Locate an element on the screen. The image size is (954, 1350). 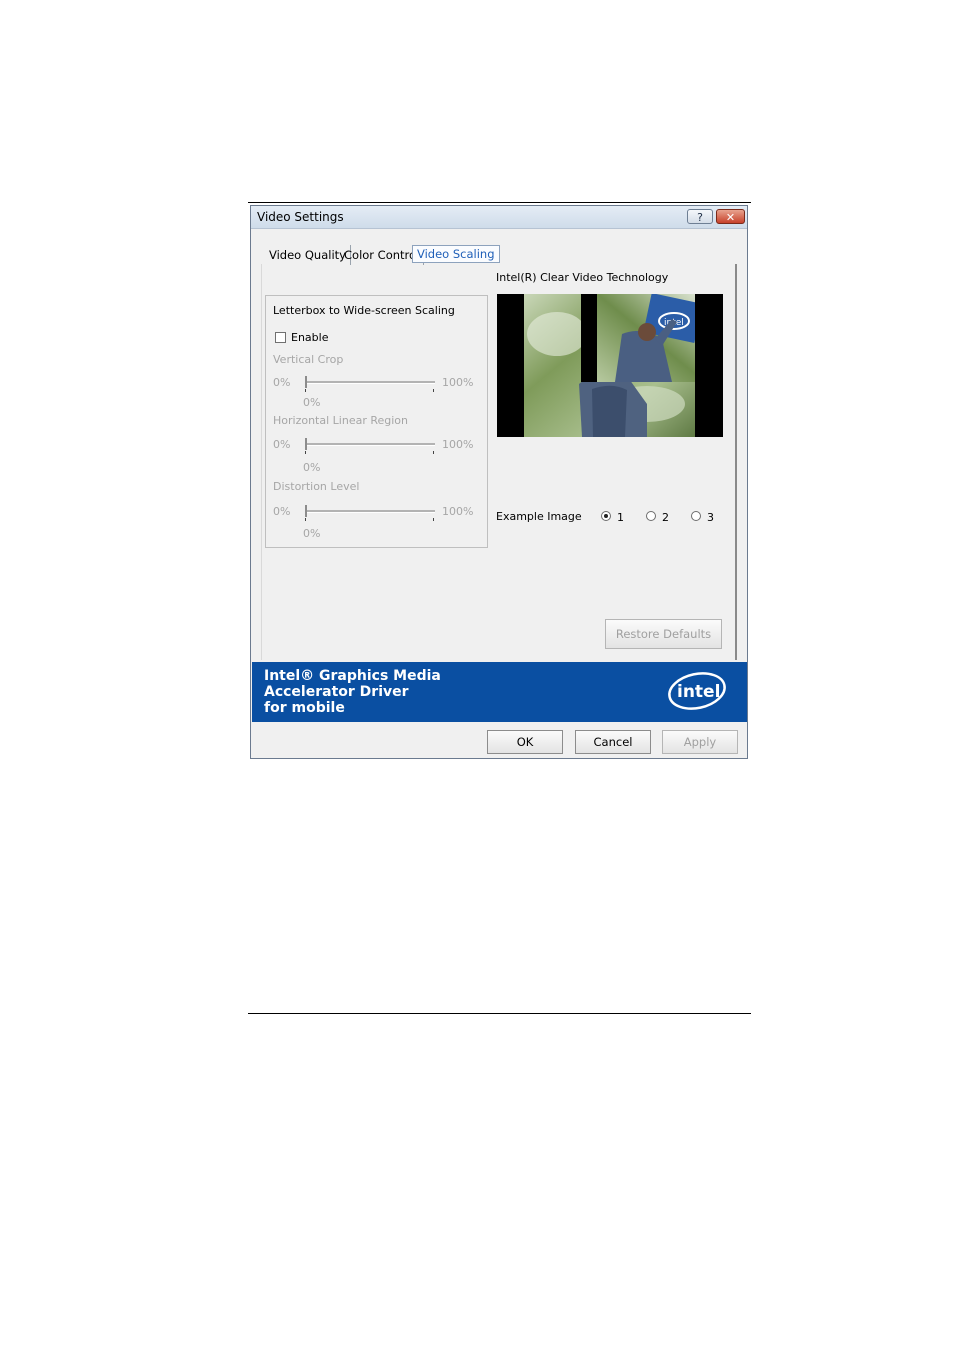
intel-logo-icon: intel is located at coordinates (697, 691).